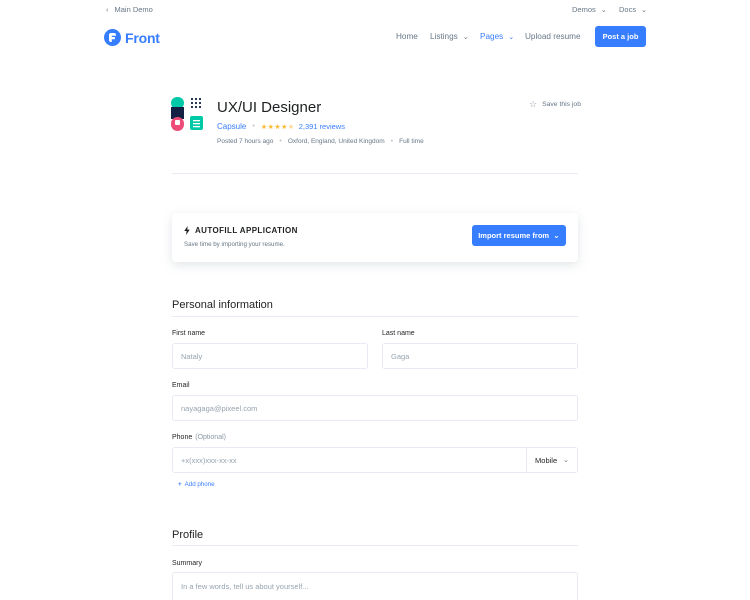 The image size is (750, 600). I want to click on first-name-label: First name, so click(189, 333).